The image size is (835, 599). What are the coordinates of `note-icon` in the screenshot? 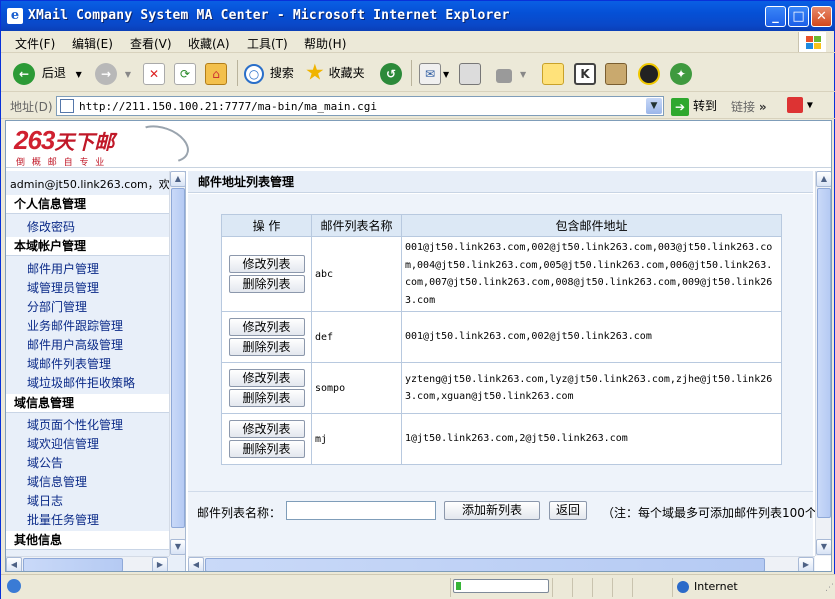 It's located at (553, 73).